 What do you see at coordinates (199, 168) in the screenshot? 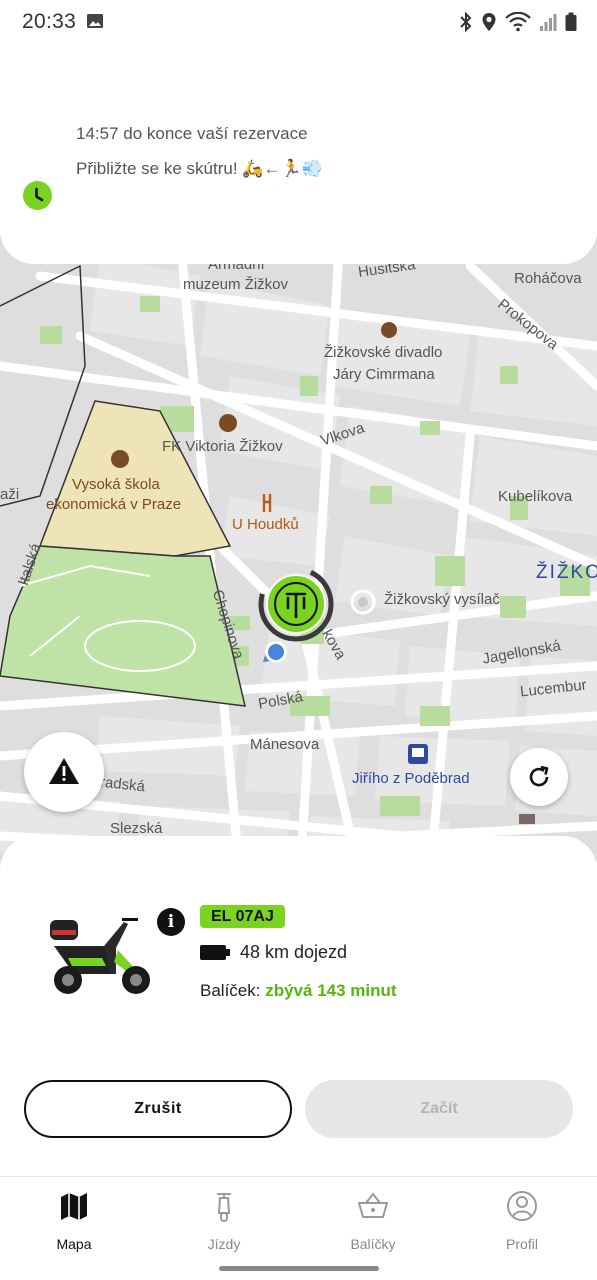
I see `reservation-hint: Přibližte se ke skútru! 🛵←🏃💨` at bounding box center [199, 168].